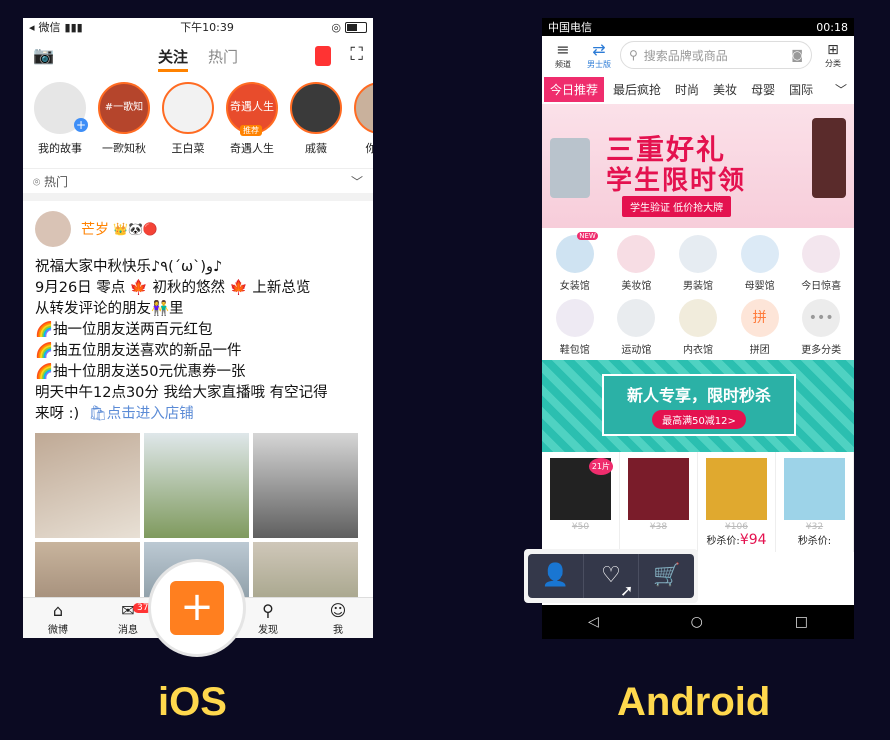  I want to click on channel-button: ≡ 频道, so click(563, 55).